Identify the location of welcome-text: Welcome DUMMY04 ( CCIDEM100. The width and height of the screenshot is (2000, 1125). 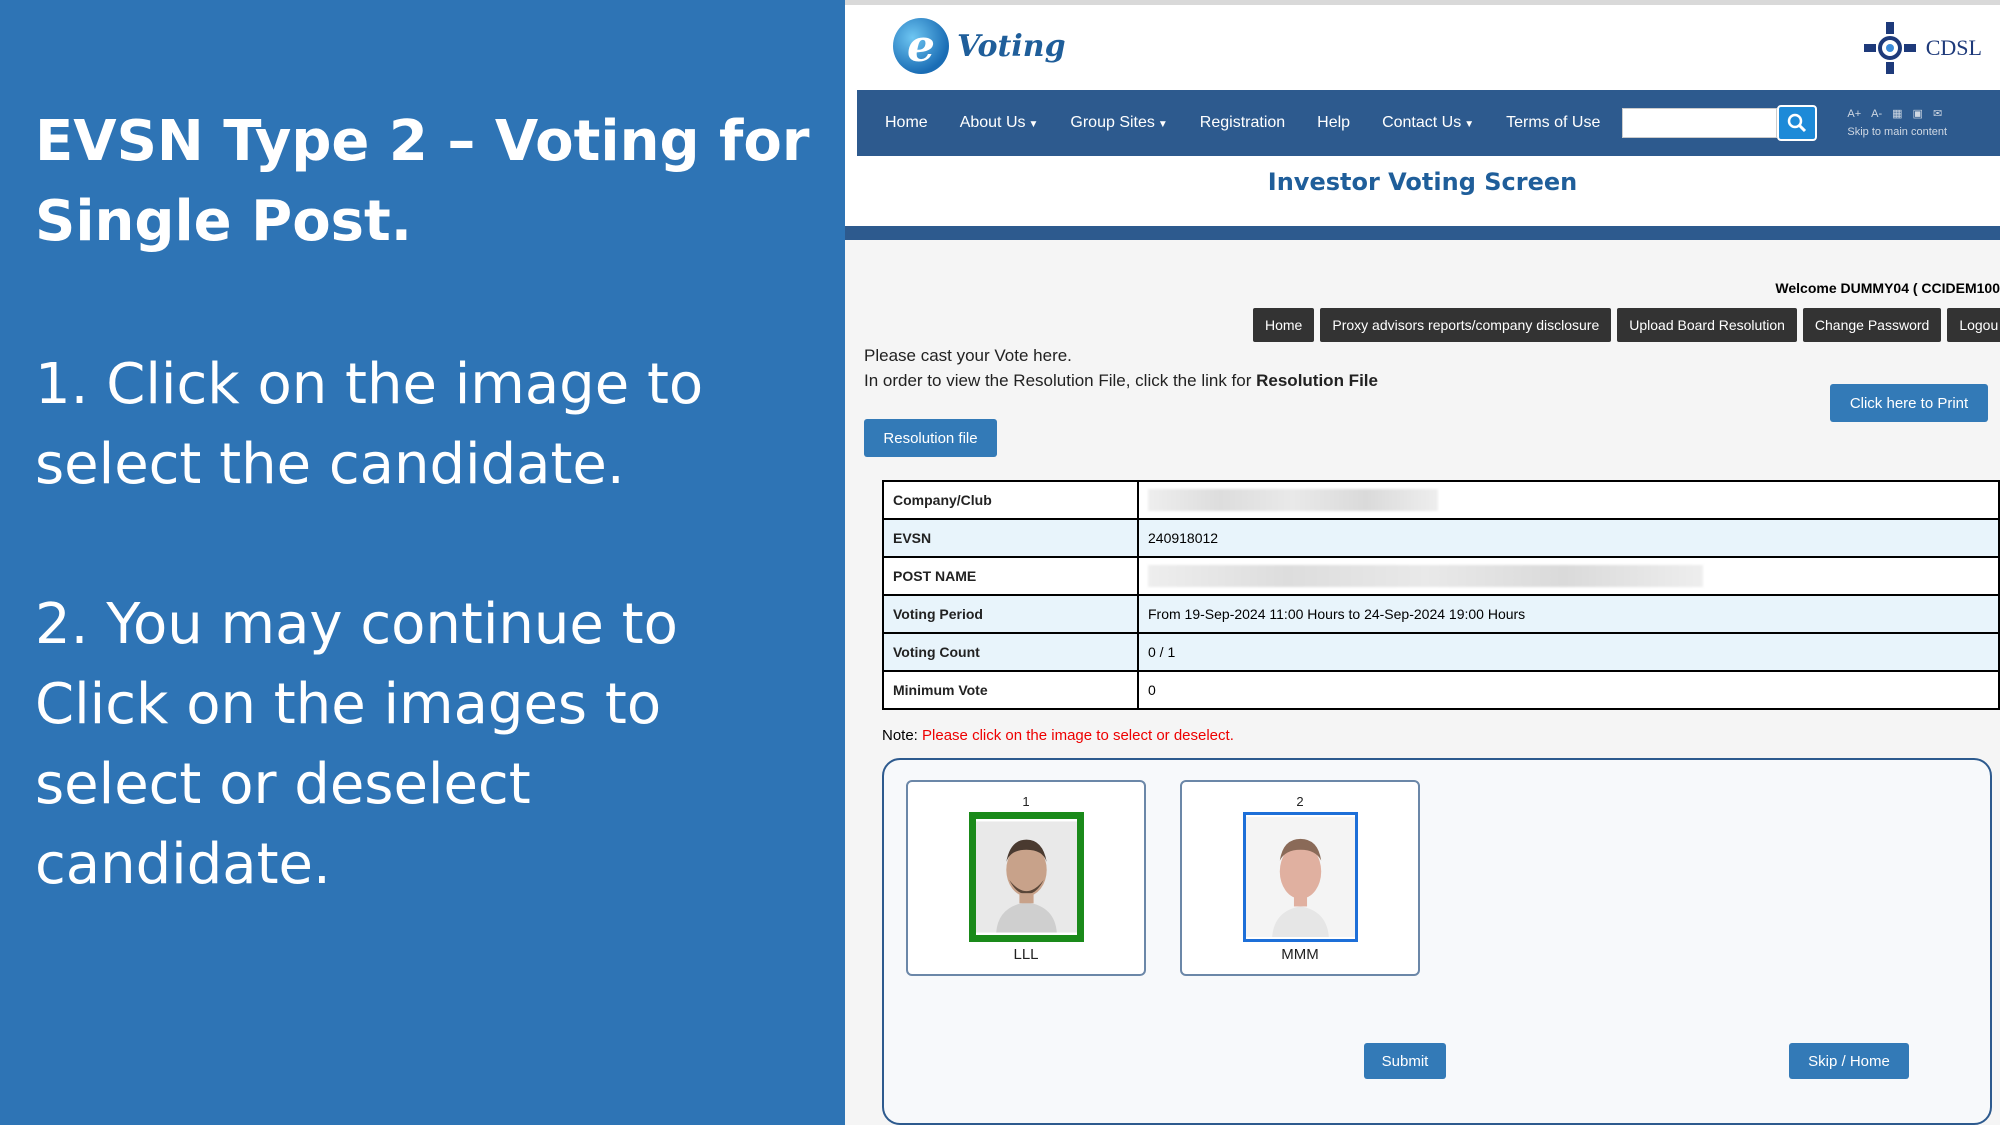
(1887, 288).